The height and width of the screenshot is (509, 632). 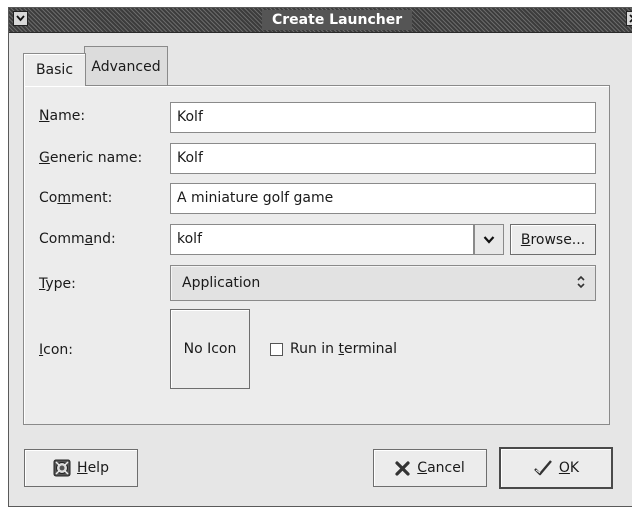 What do you see at coordinates (581, 282) in the screenshot?
I see `up-down-arrows-icon` at bounding box center [581, 282].